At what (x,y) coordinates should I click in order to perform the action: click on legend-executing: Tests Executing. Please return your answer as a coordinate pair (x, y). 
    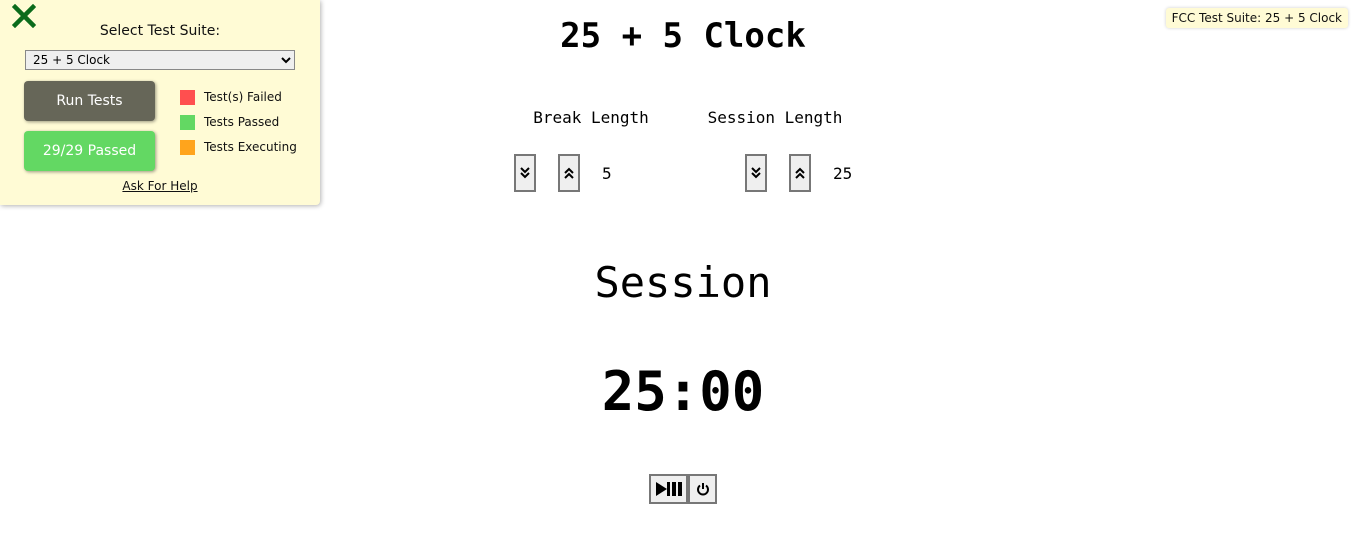
    Looking at the image, I should click on (238, 147).